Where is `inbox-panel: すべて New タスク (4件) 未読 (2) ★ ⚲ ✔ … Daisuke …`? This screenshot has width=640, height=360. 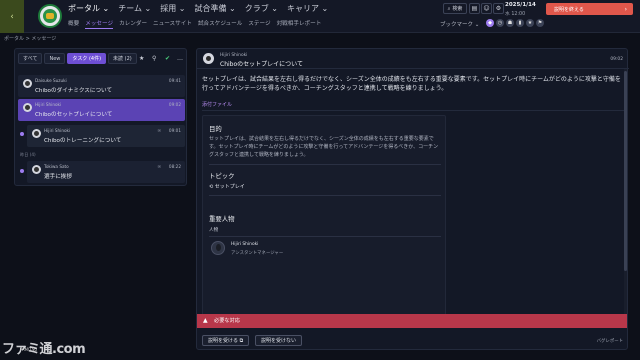
inbox-panel: すべて New タスク (4件) 未読 (2) ★ ⚲ ✔ … Daisuke … is located at coordinates (100, 117).